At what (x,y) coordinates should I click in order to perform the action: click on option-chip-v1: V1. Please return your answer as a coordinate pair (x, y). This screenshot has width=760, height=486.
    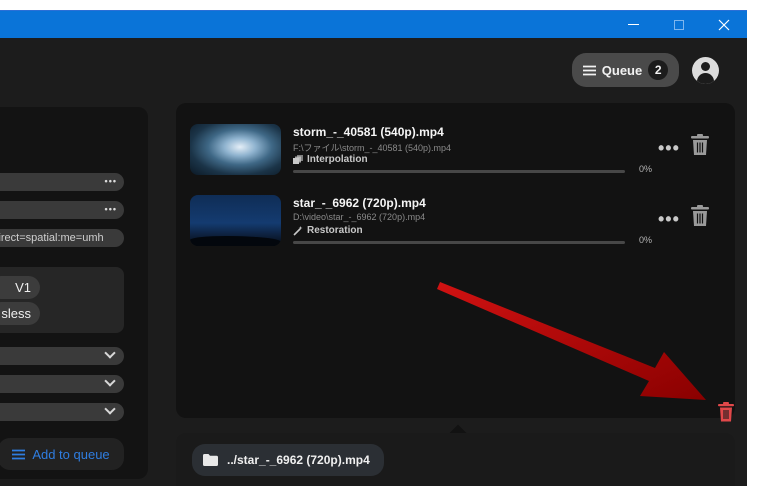
    Looking at the image, I should click on (20, 287).